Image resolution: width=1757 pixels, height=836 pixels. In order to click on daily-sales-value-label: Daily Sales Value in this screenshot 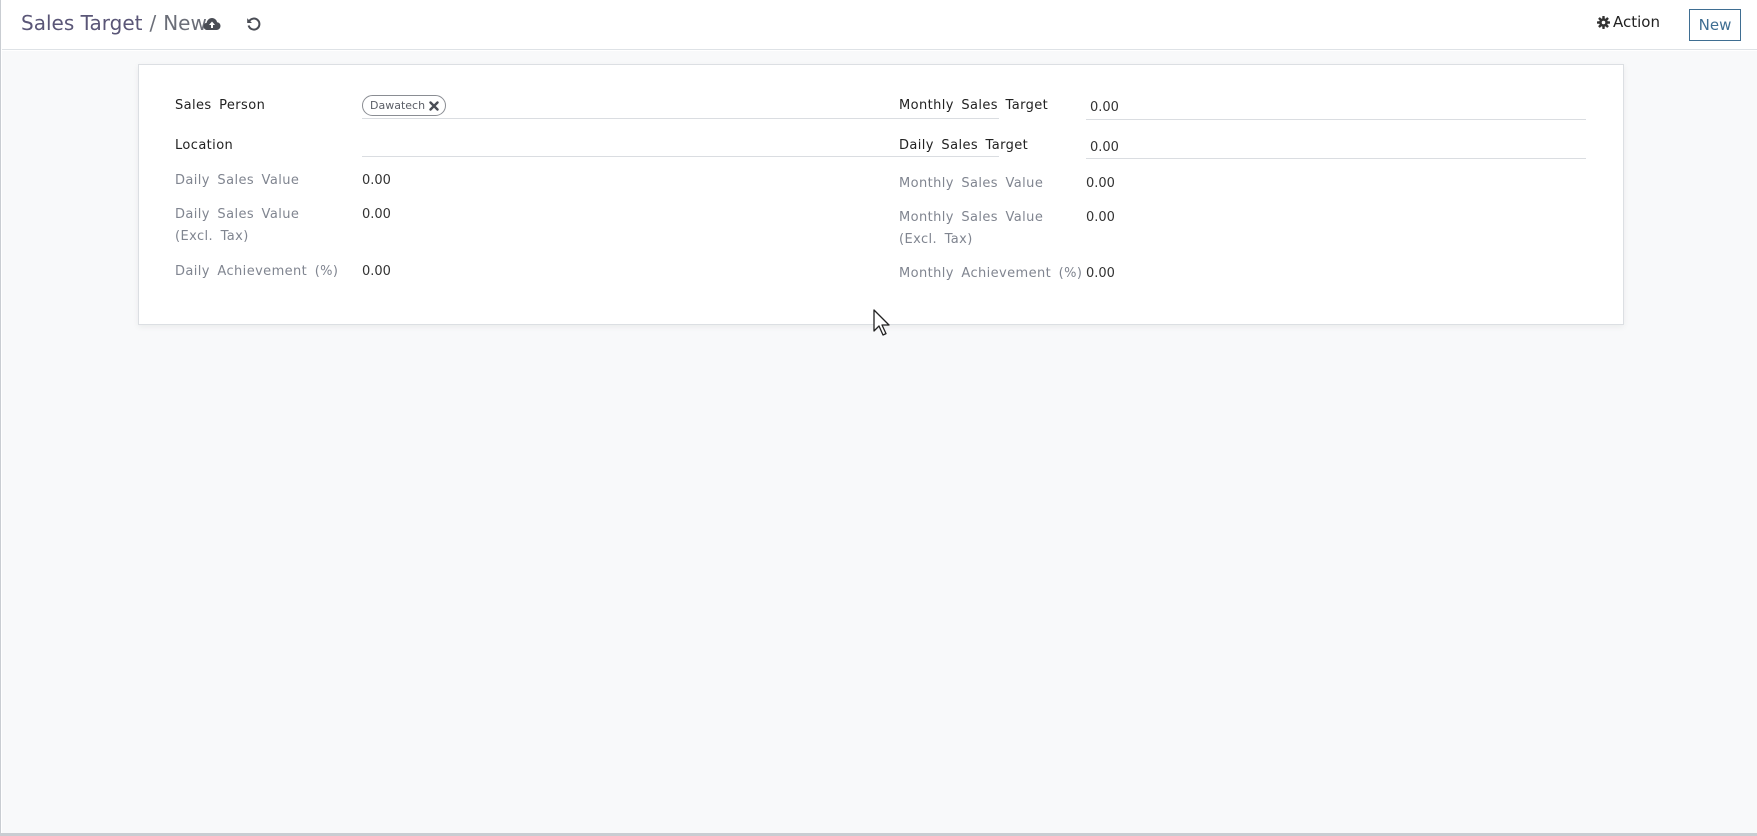, I will do `click(237, 180)`.